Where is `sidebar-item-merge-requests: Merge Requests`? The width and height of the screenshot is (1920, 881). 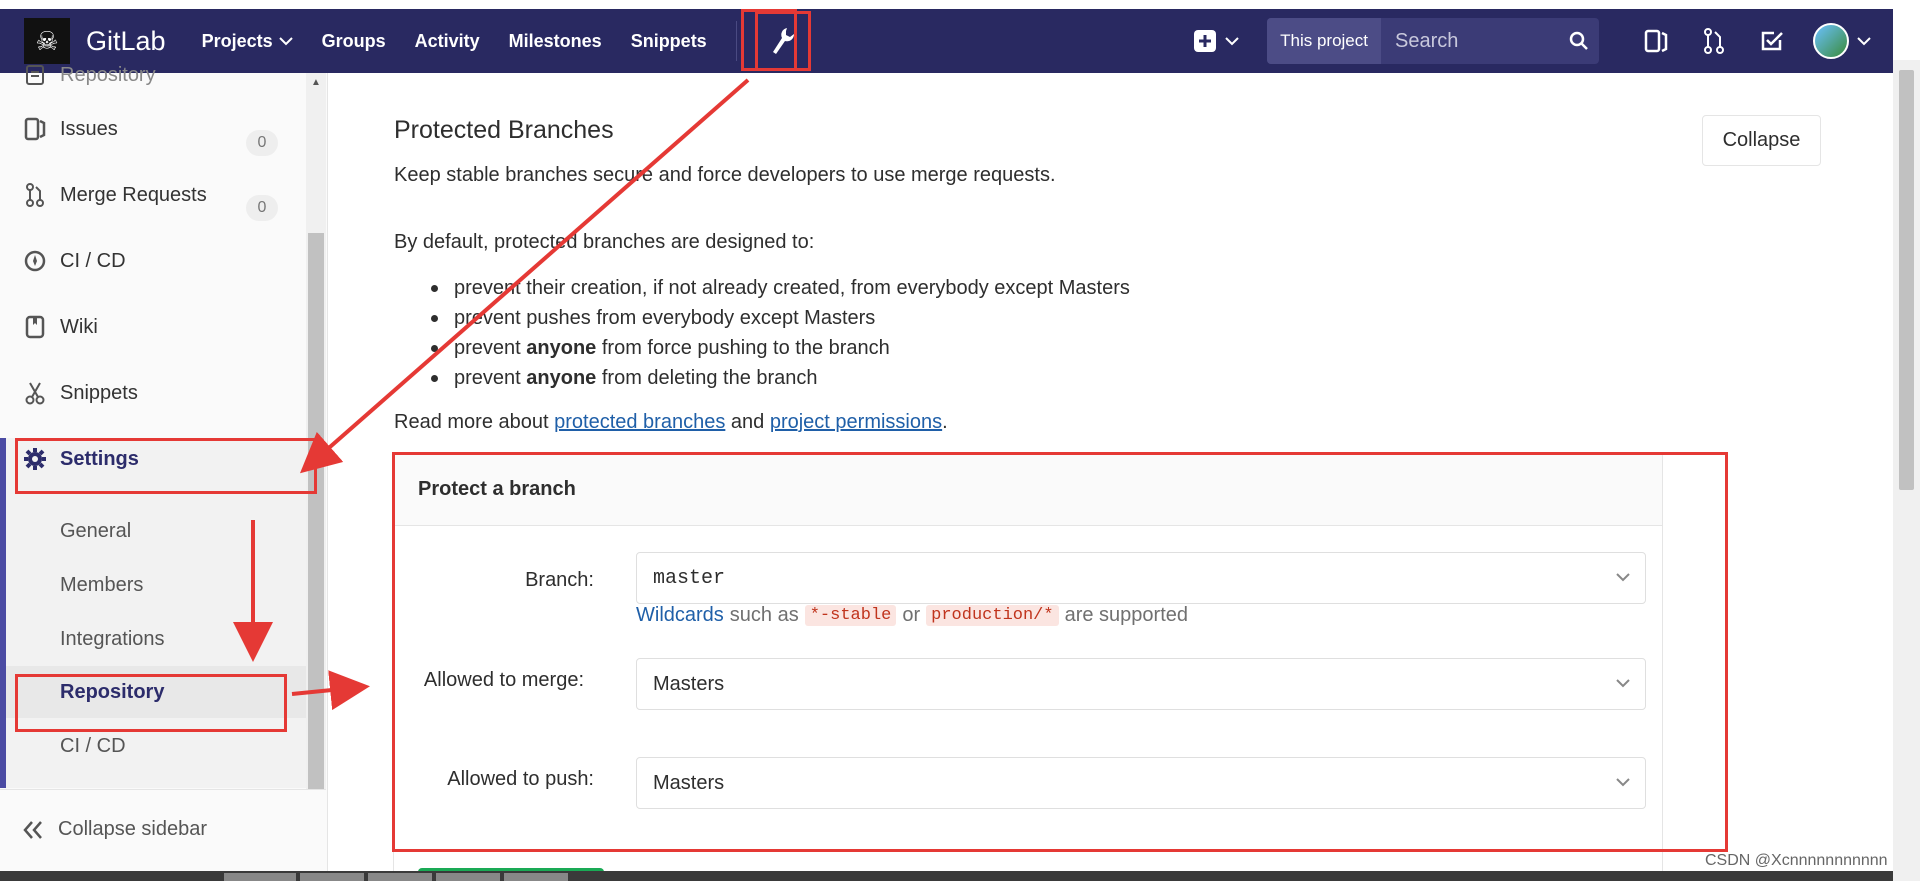 sidebar-item-merge-requests: Merge Requests is located at coordinates (114, 195).